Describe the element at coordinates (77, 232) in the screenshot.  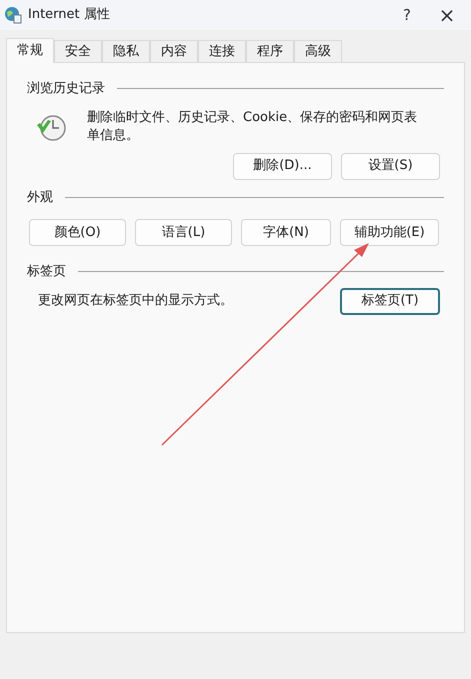
I see `dialog-button: 颜色(O)` at that location.